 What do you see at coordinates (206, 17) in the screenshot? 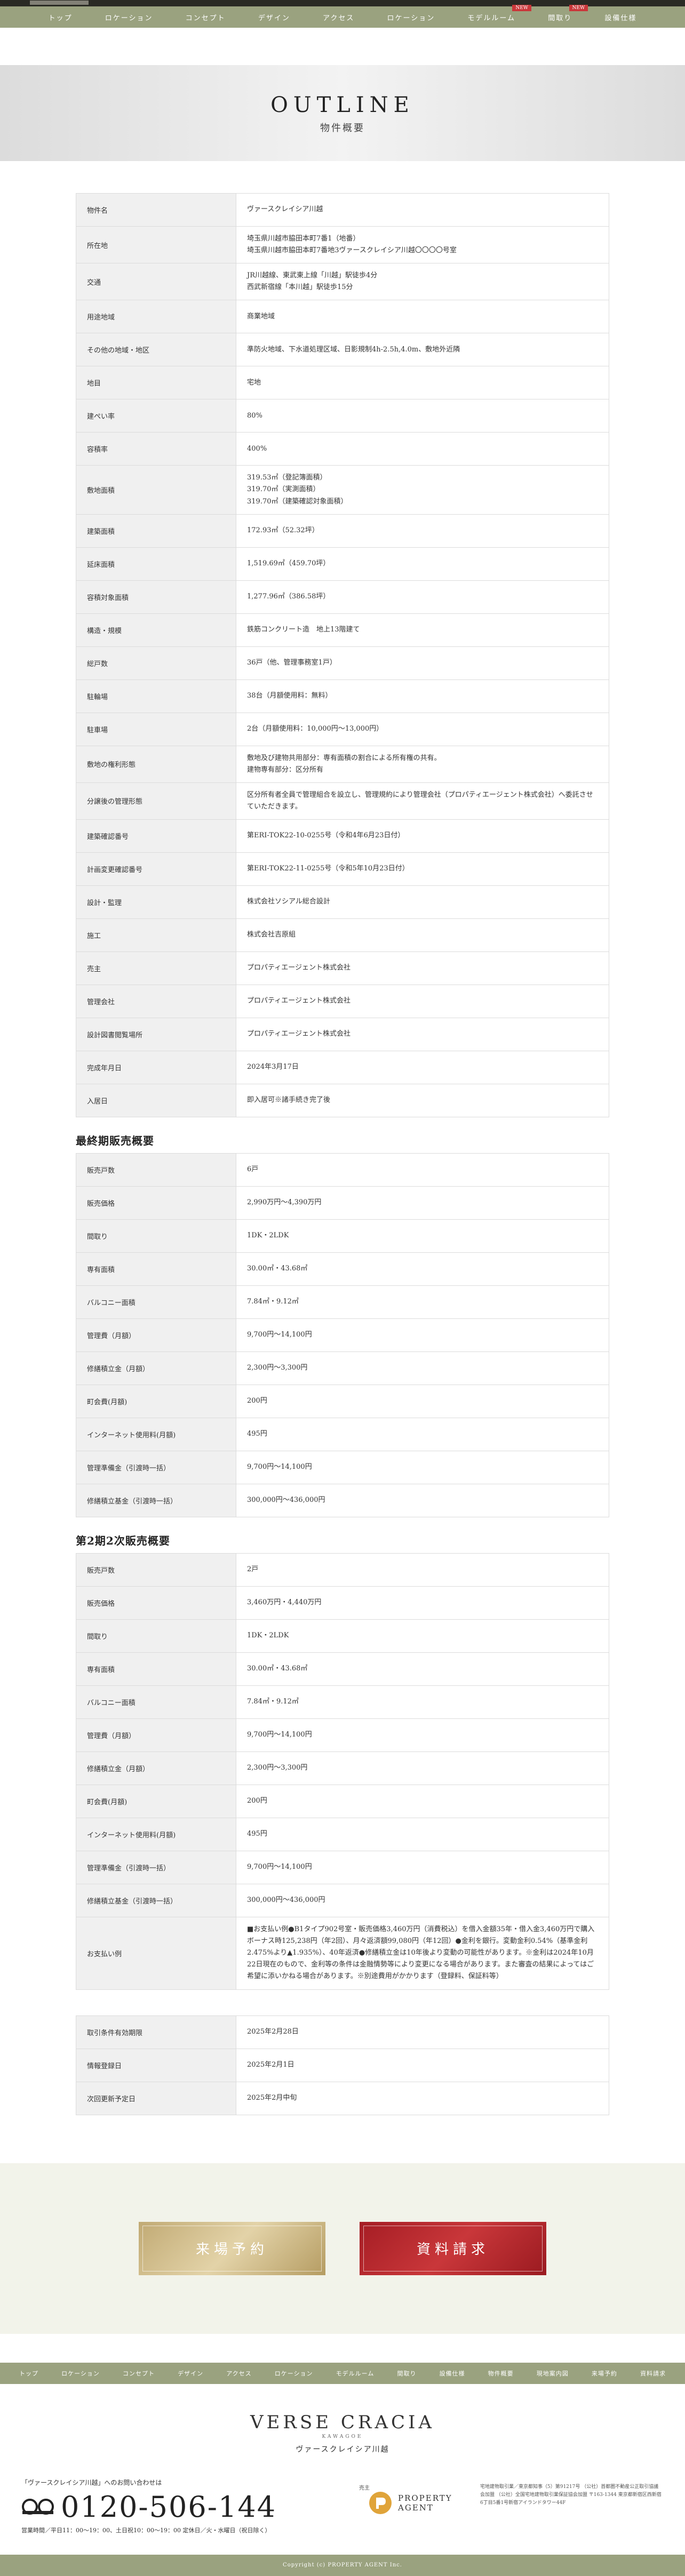
I see `nav-item: コンセプト` at bounding box center [206, 17].